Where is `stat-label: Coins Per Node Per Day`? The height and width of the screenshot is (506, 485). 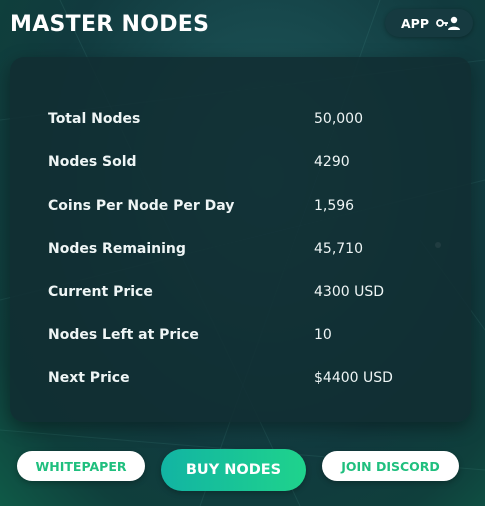 stat-label: Coins Per Node Per Day is located at coordinates (141, 206).